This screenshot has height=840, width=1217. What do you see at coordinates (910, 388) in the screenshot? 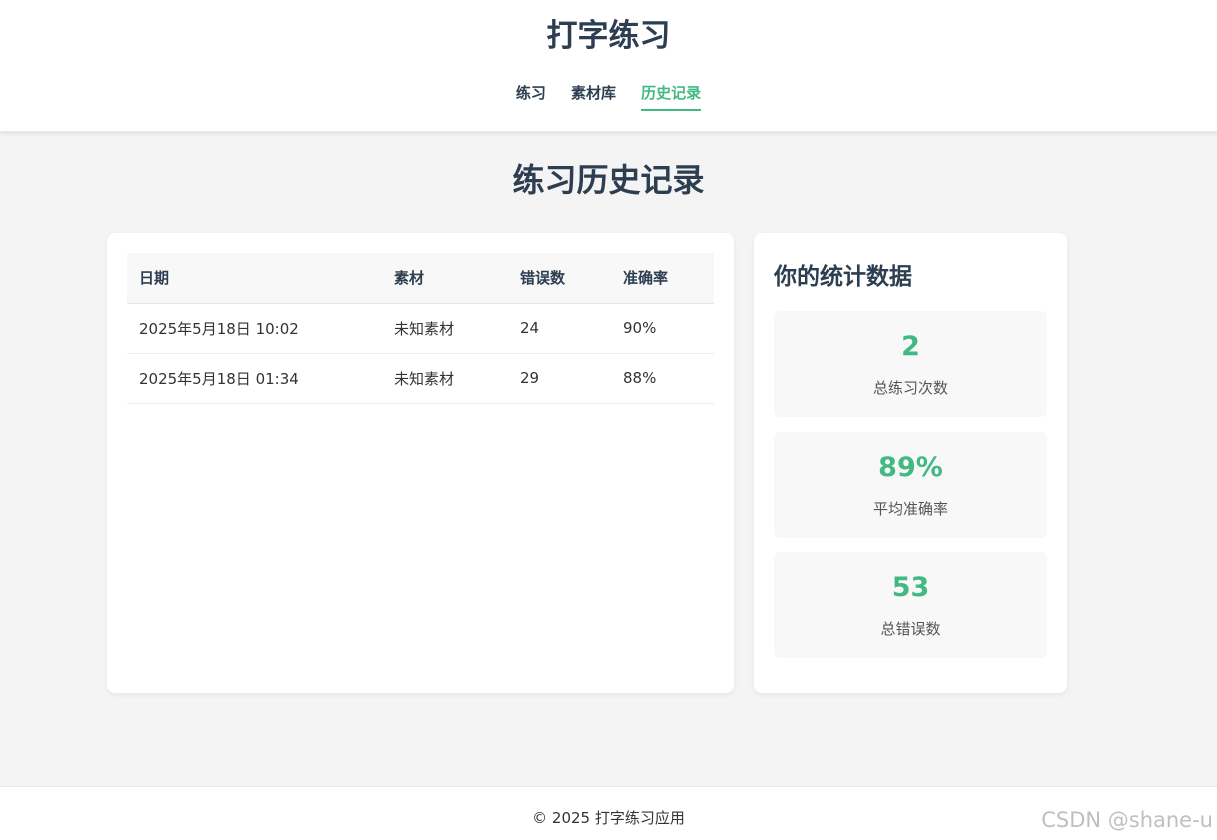
I see `stat-label: 总练习次数` at bounding box center [910, 388].